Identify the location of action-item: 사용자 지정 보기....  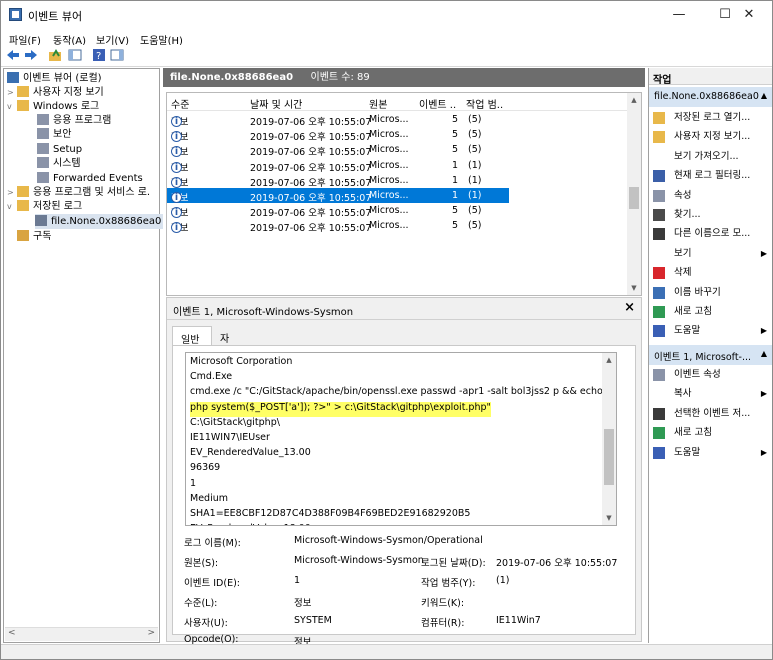
(710, 136).